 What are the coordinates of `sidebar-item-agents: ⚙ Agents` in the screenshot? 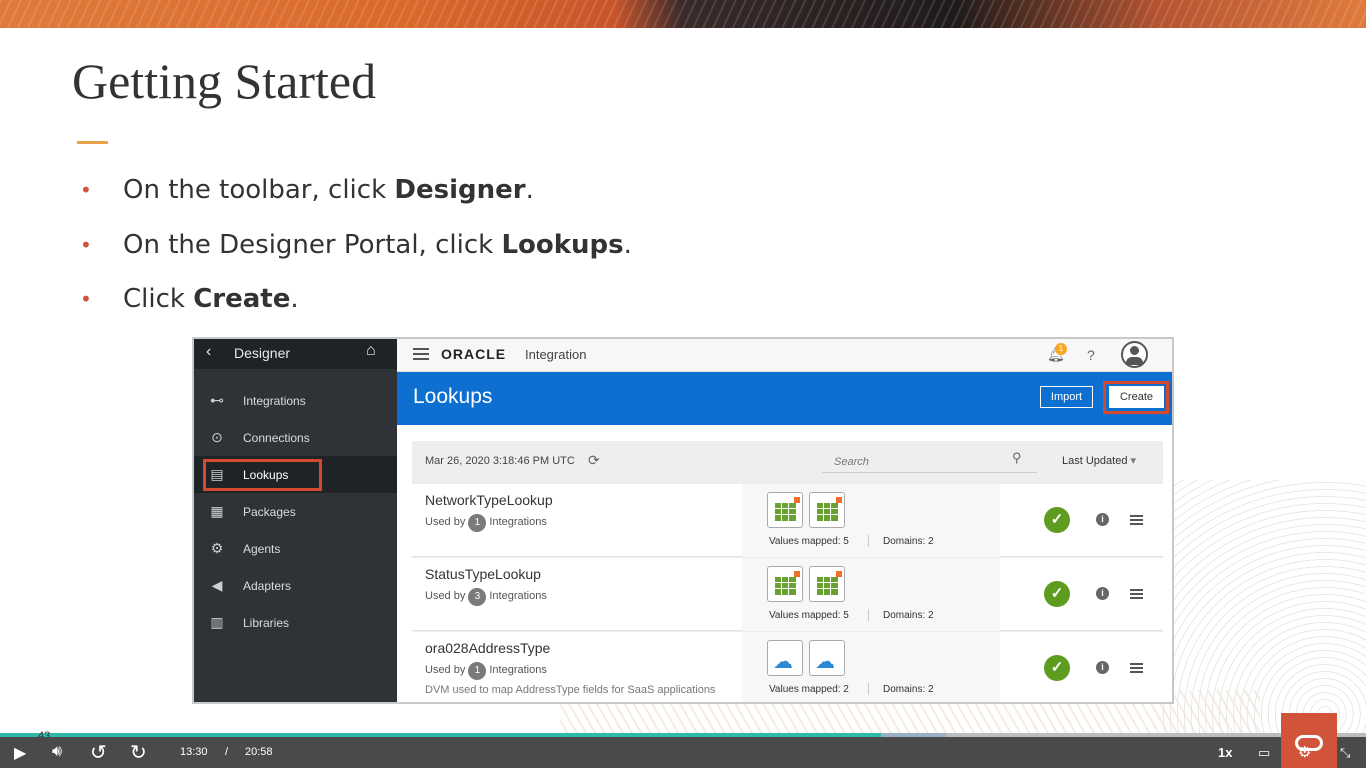 It's located at (295, 548).